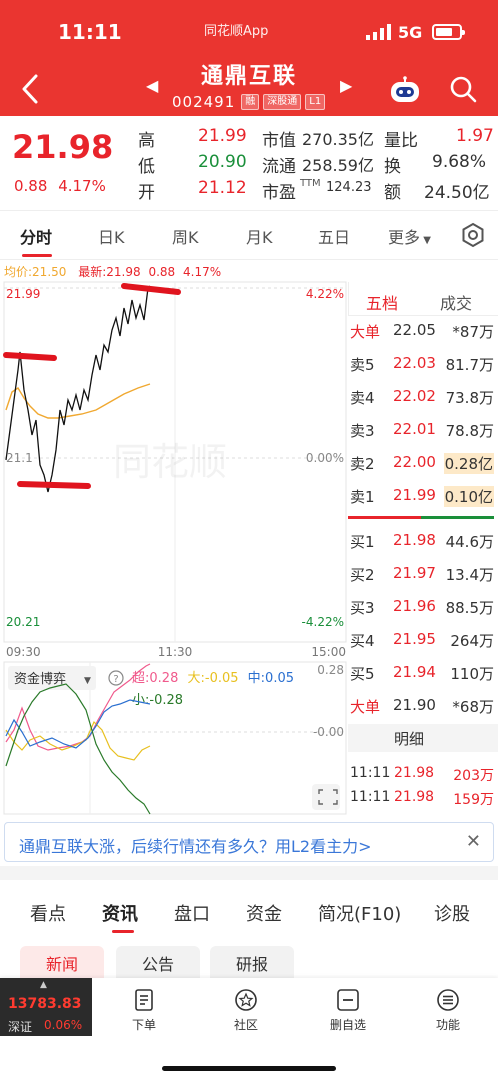 Image resolution: width=498 pixels, height=1080 pixels. Describe the element at coordinates (448, 1000) in the screenshot. I see `menu-icon` at that location.